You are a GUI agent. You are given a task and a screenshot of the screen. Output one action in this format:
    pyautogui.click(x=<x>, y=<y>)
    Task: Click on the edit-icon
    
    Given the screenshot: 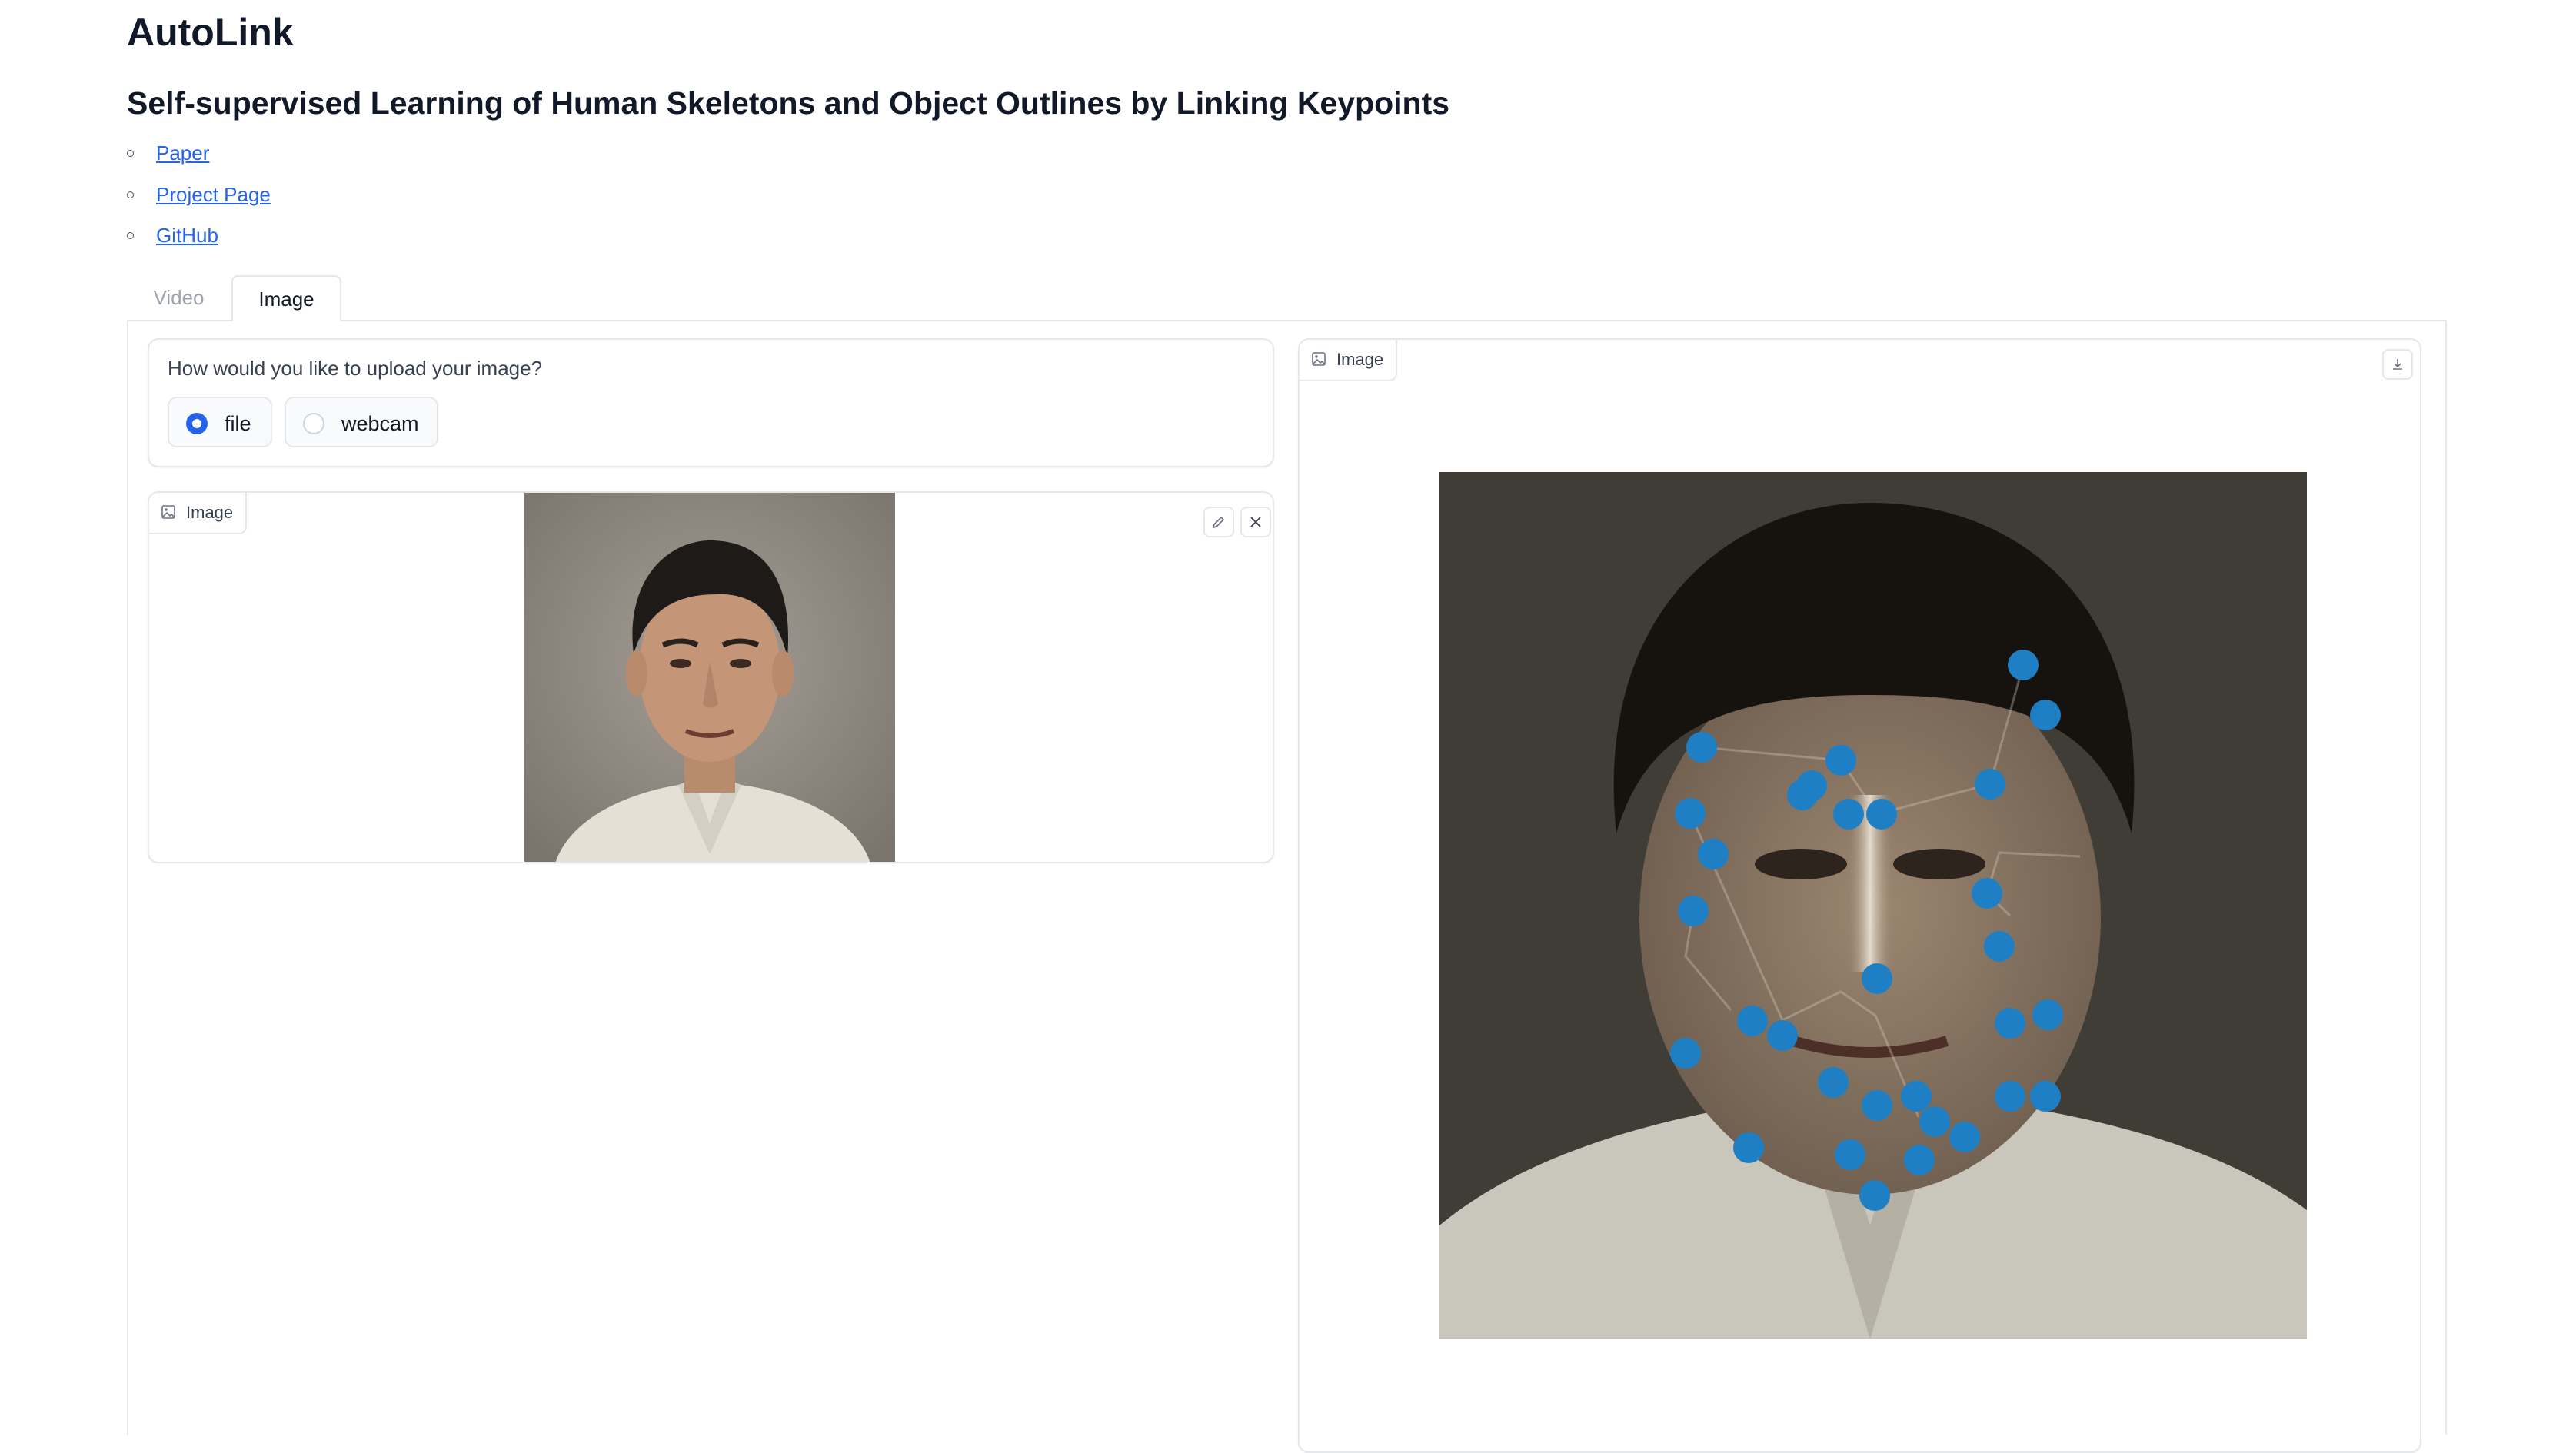 What is the action you would take?
    pyautogui.click(x=1219, y=523)
    